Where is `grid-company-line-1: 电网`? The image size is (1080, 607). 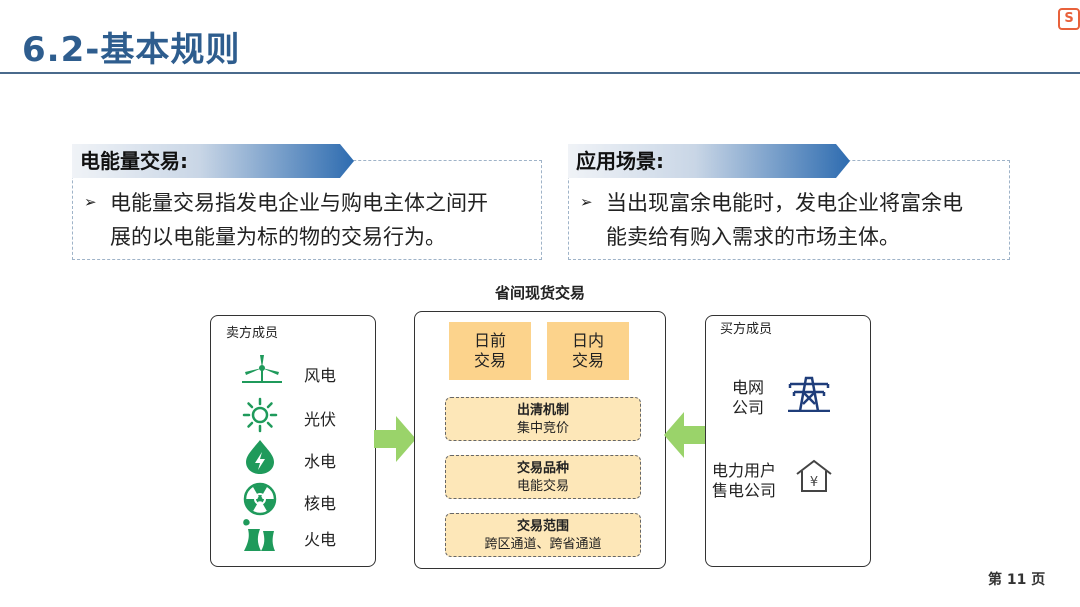
grid-company-line-1: 电网 is located at coordinates (748, 387).